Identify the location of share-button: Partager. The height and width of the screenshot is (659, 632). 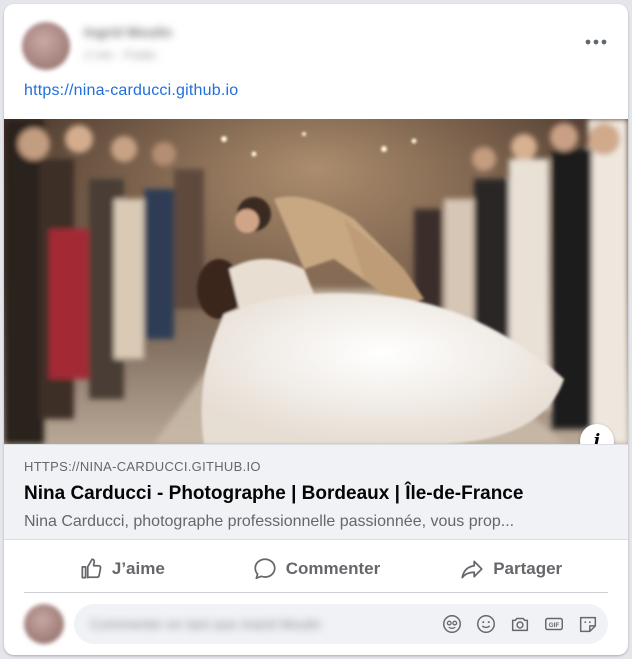
(510, 569).